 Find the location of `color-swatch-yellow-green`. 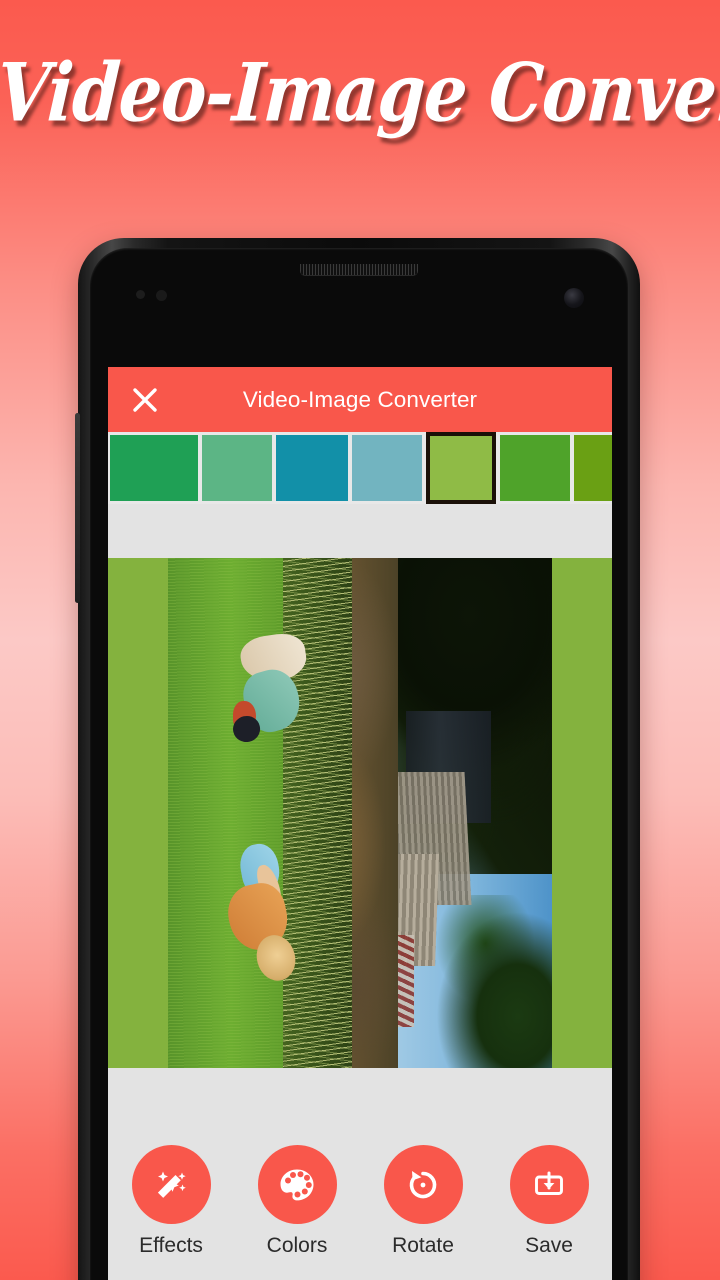

color-swatch-yellow-green is located at coordinates (461, 468).